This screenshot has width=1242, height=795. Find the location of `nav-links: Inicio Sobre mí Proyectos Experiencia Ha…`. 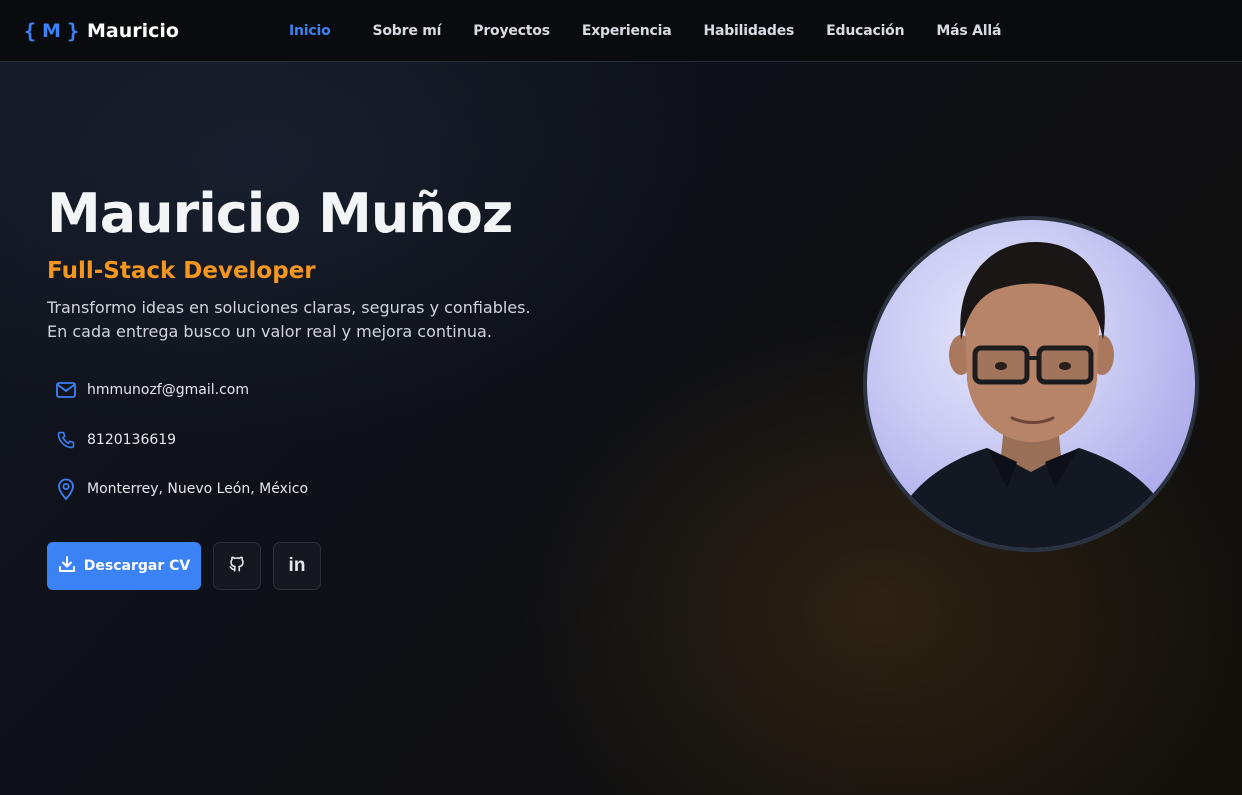

nav-links: Inicio Sobre mí Proyectos Experiencia Ha… is located at coordinates (661, 31).